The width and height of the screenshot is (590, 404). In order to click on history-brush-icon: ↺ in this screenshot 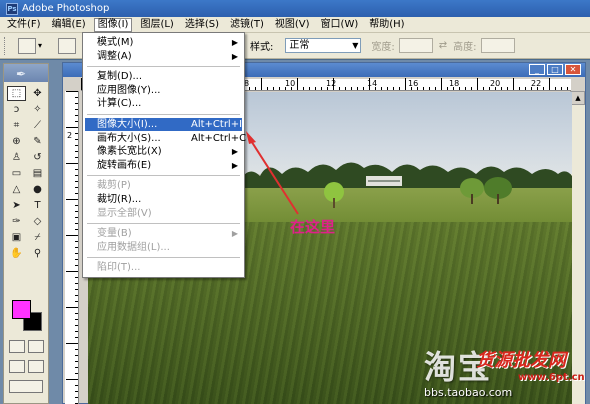, I will do `click(37, 157)`.